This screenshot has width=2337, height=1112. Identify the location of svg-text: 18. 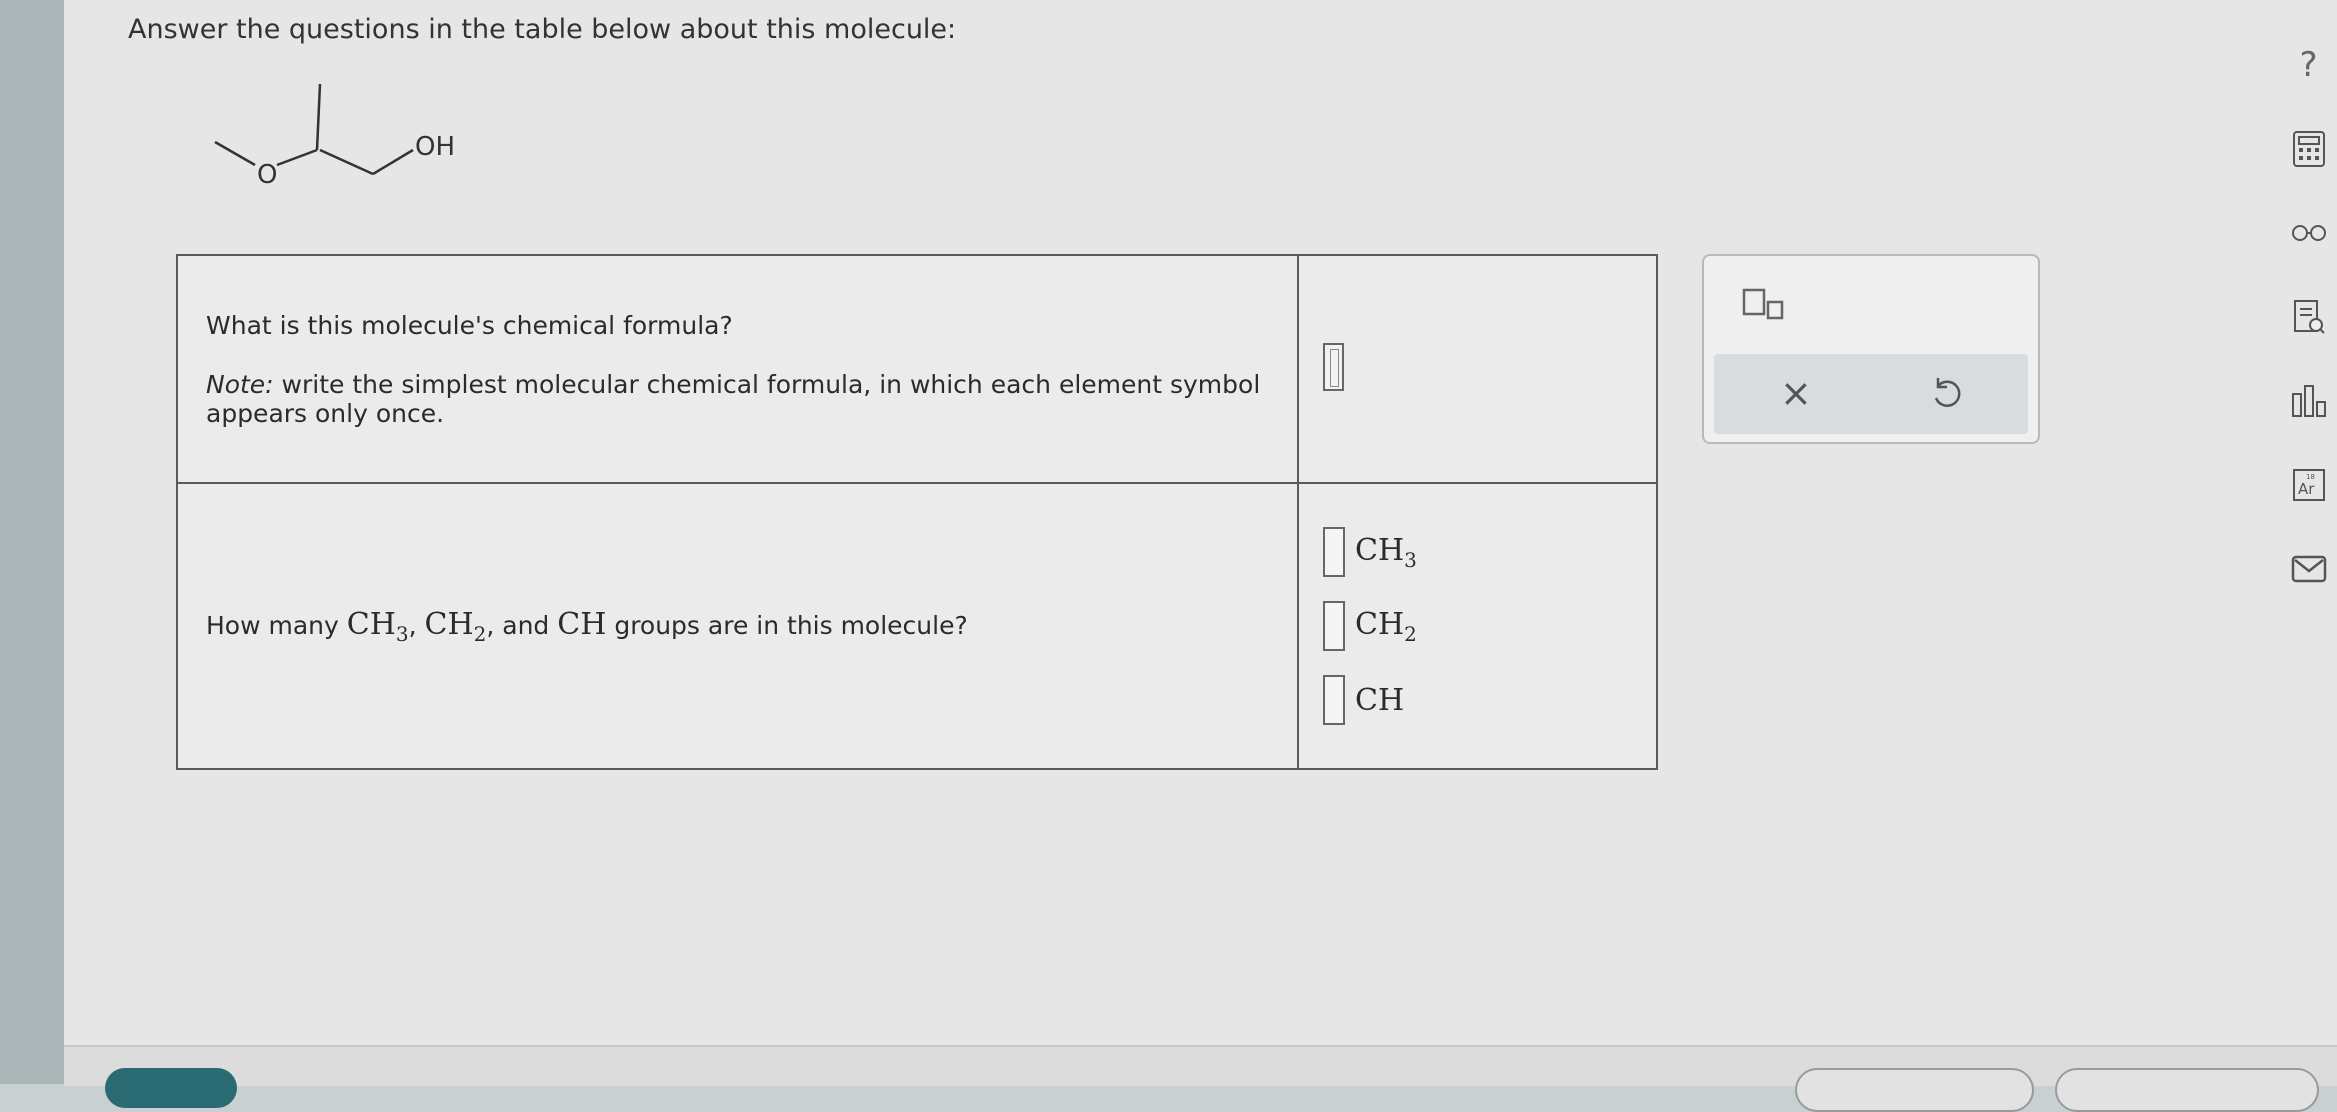
(2310, 477).